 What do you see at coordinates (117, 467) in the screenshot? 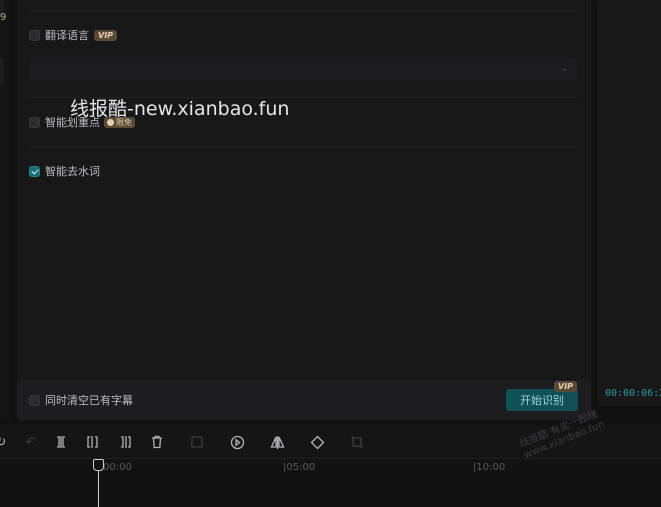
I see `tick-label: 00:00` at bounding box center [117, 467].